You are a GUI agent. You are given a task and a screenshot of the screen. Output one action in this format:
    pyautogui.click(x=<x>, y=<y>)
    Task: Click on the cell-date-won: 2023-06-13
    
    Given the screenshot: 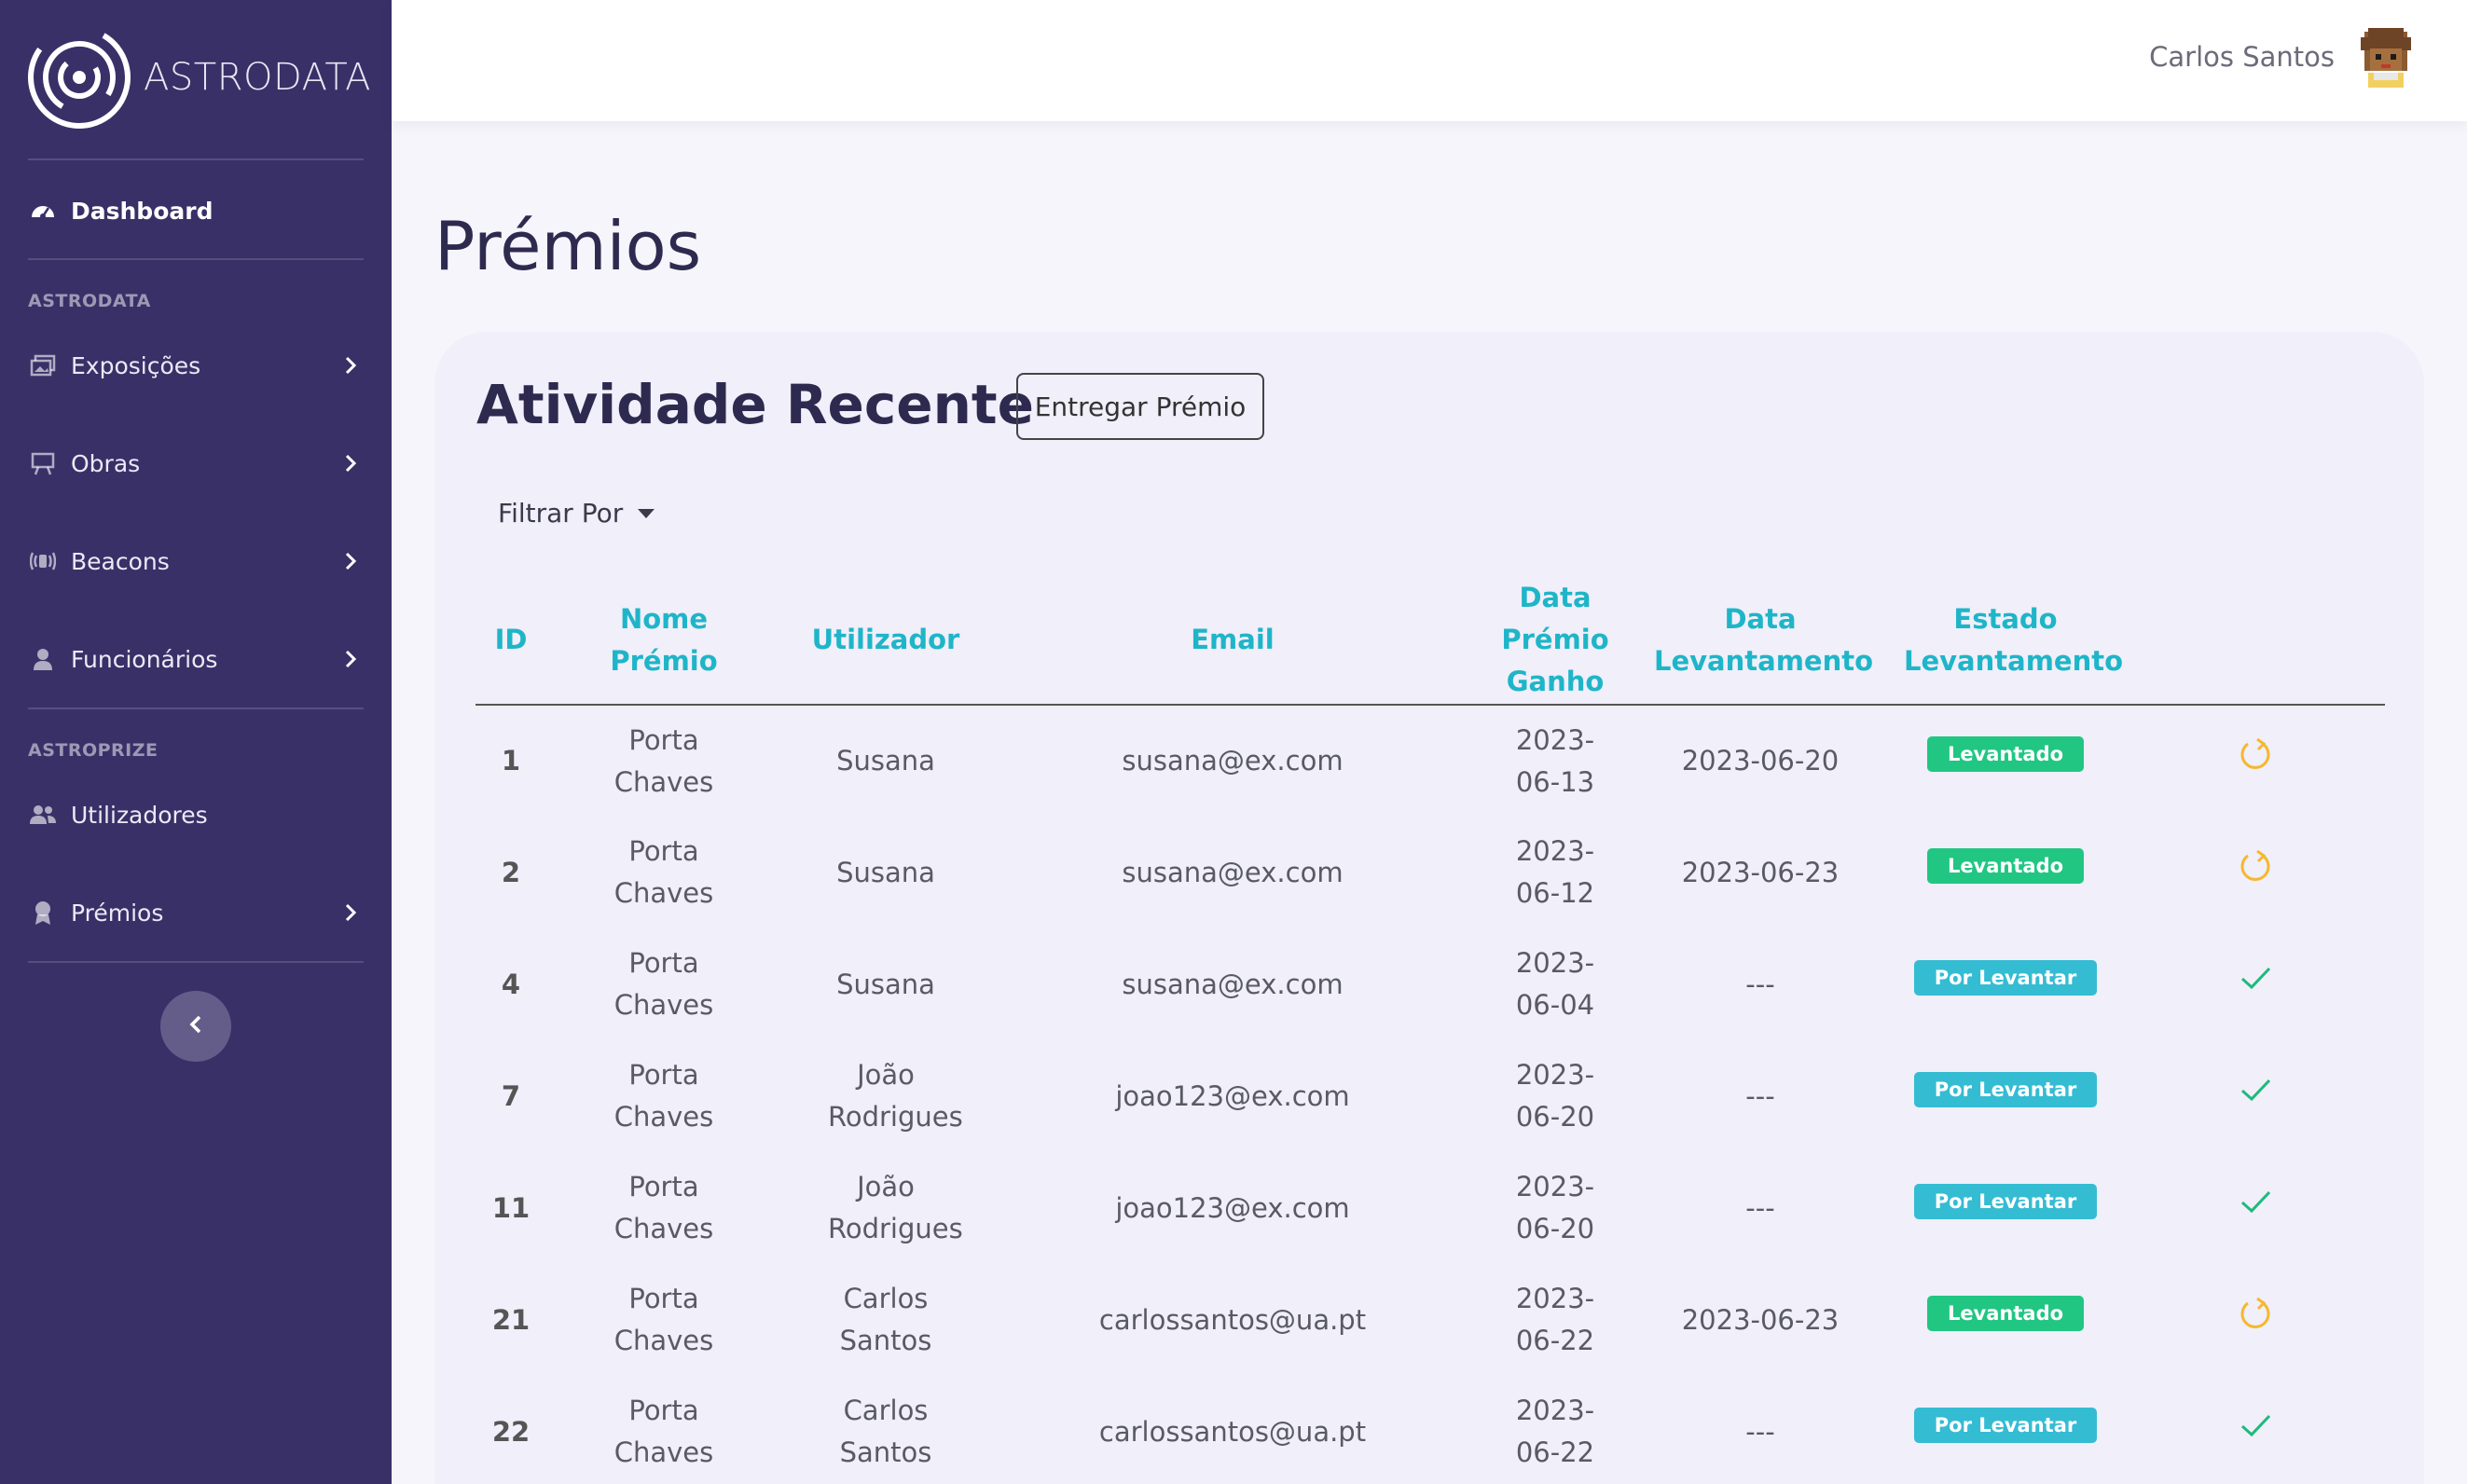 What is the action you would take?
    pyautogui.click(x=1555, y=760)
    